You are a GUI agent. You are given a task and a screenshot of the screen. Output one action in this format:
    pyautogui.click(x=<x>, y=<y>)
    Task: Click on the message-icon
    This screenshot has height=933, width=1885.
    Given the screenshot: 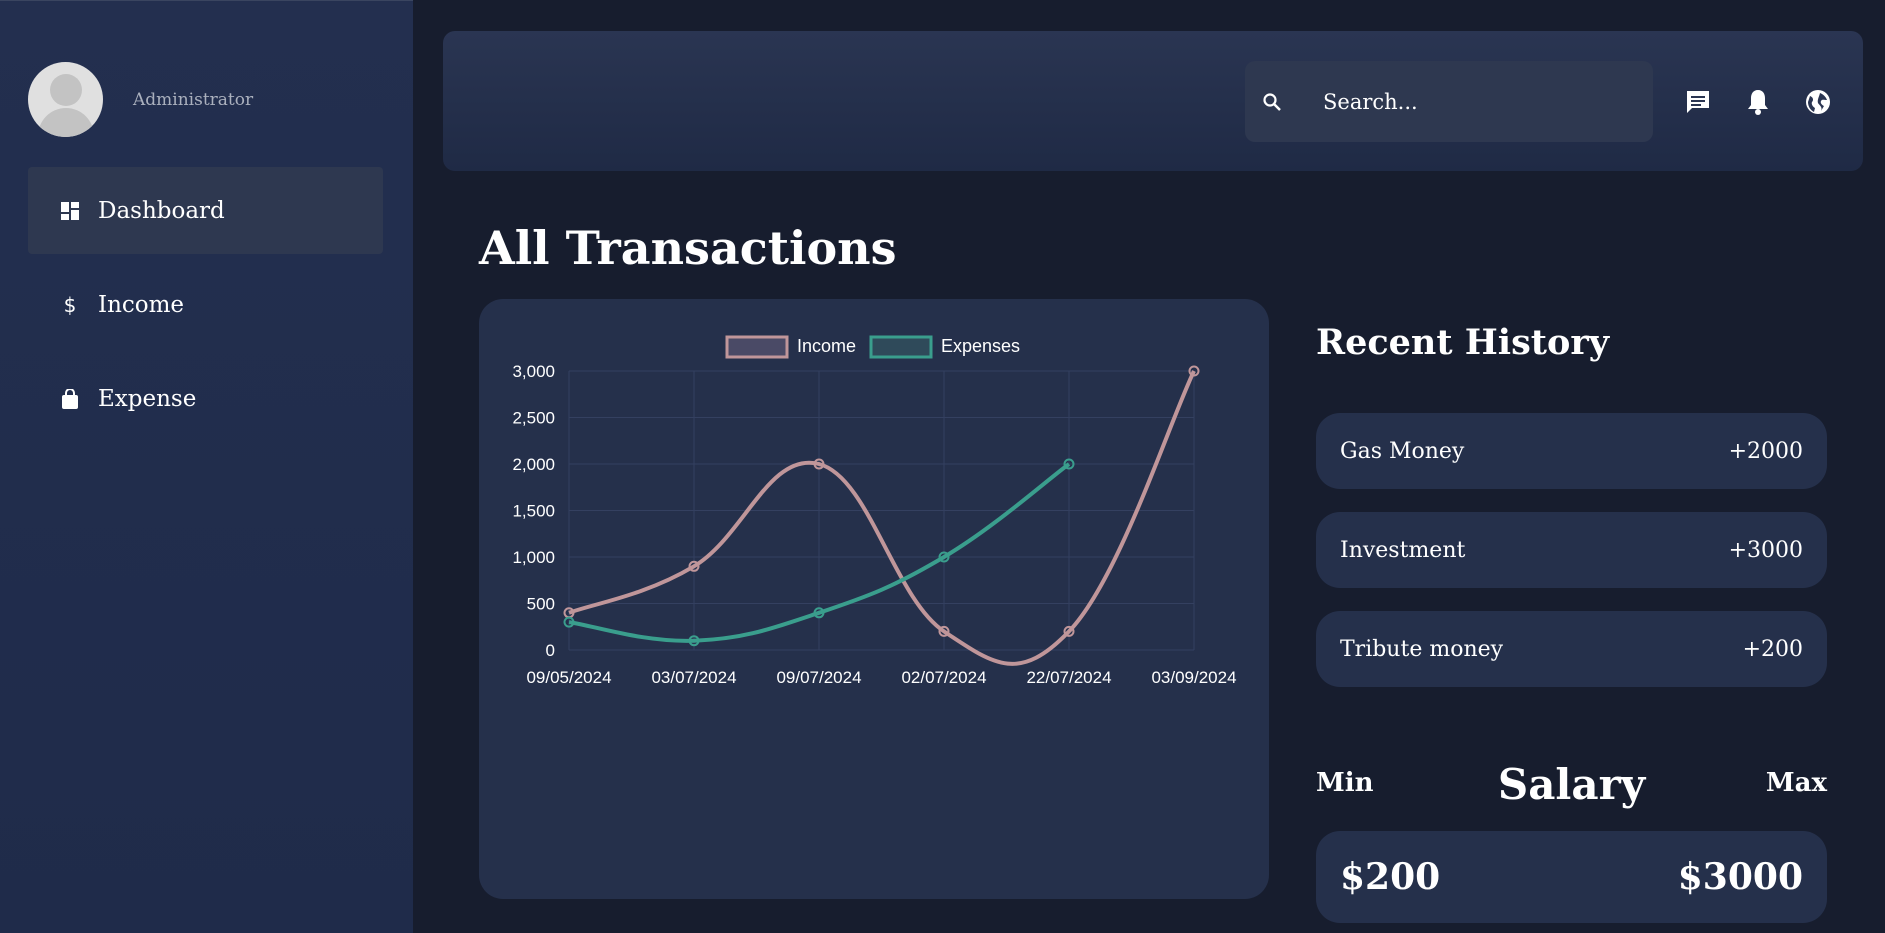 What is the action you would take?
    pyautogui.click(x=1698, y=102)
    